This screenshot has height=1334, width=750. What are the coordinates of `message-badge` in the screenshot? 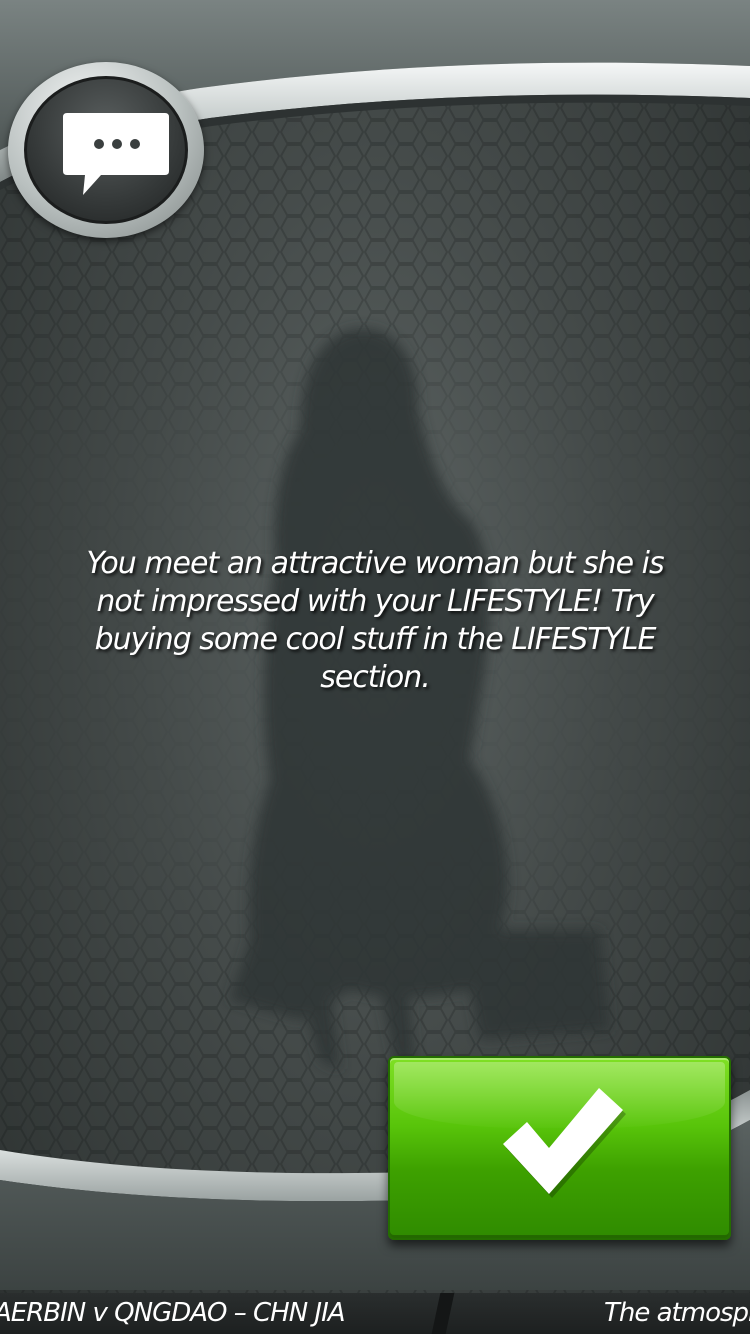 It's located at (106, 150).